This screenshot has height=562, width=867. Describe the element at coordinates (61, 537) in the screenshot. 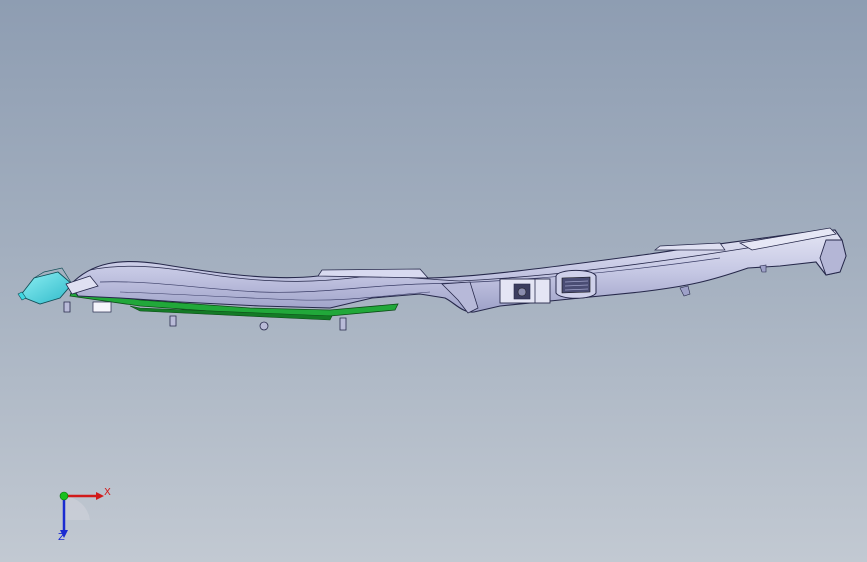

I see `z-axis-label: Z` at that location.